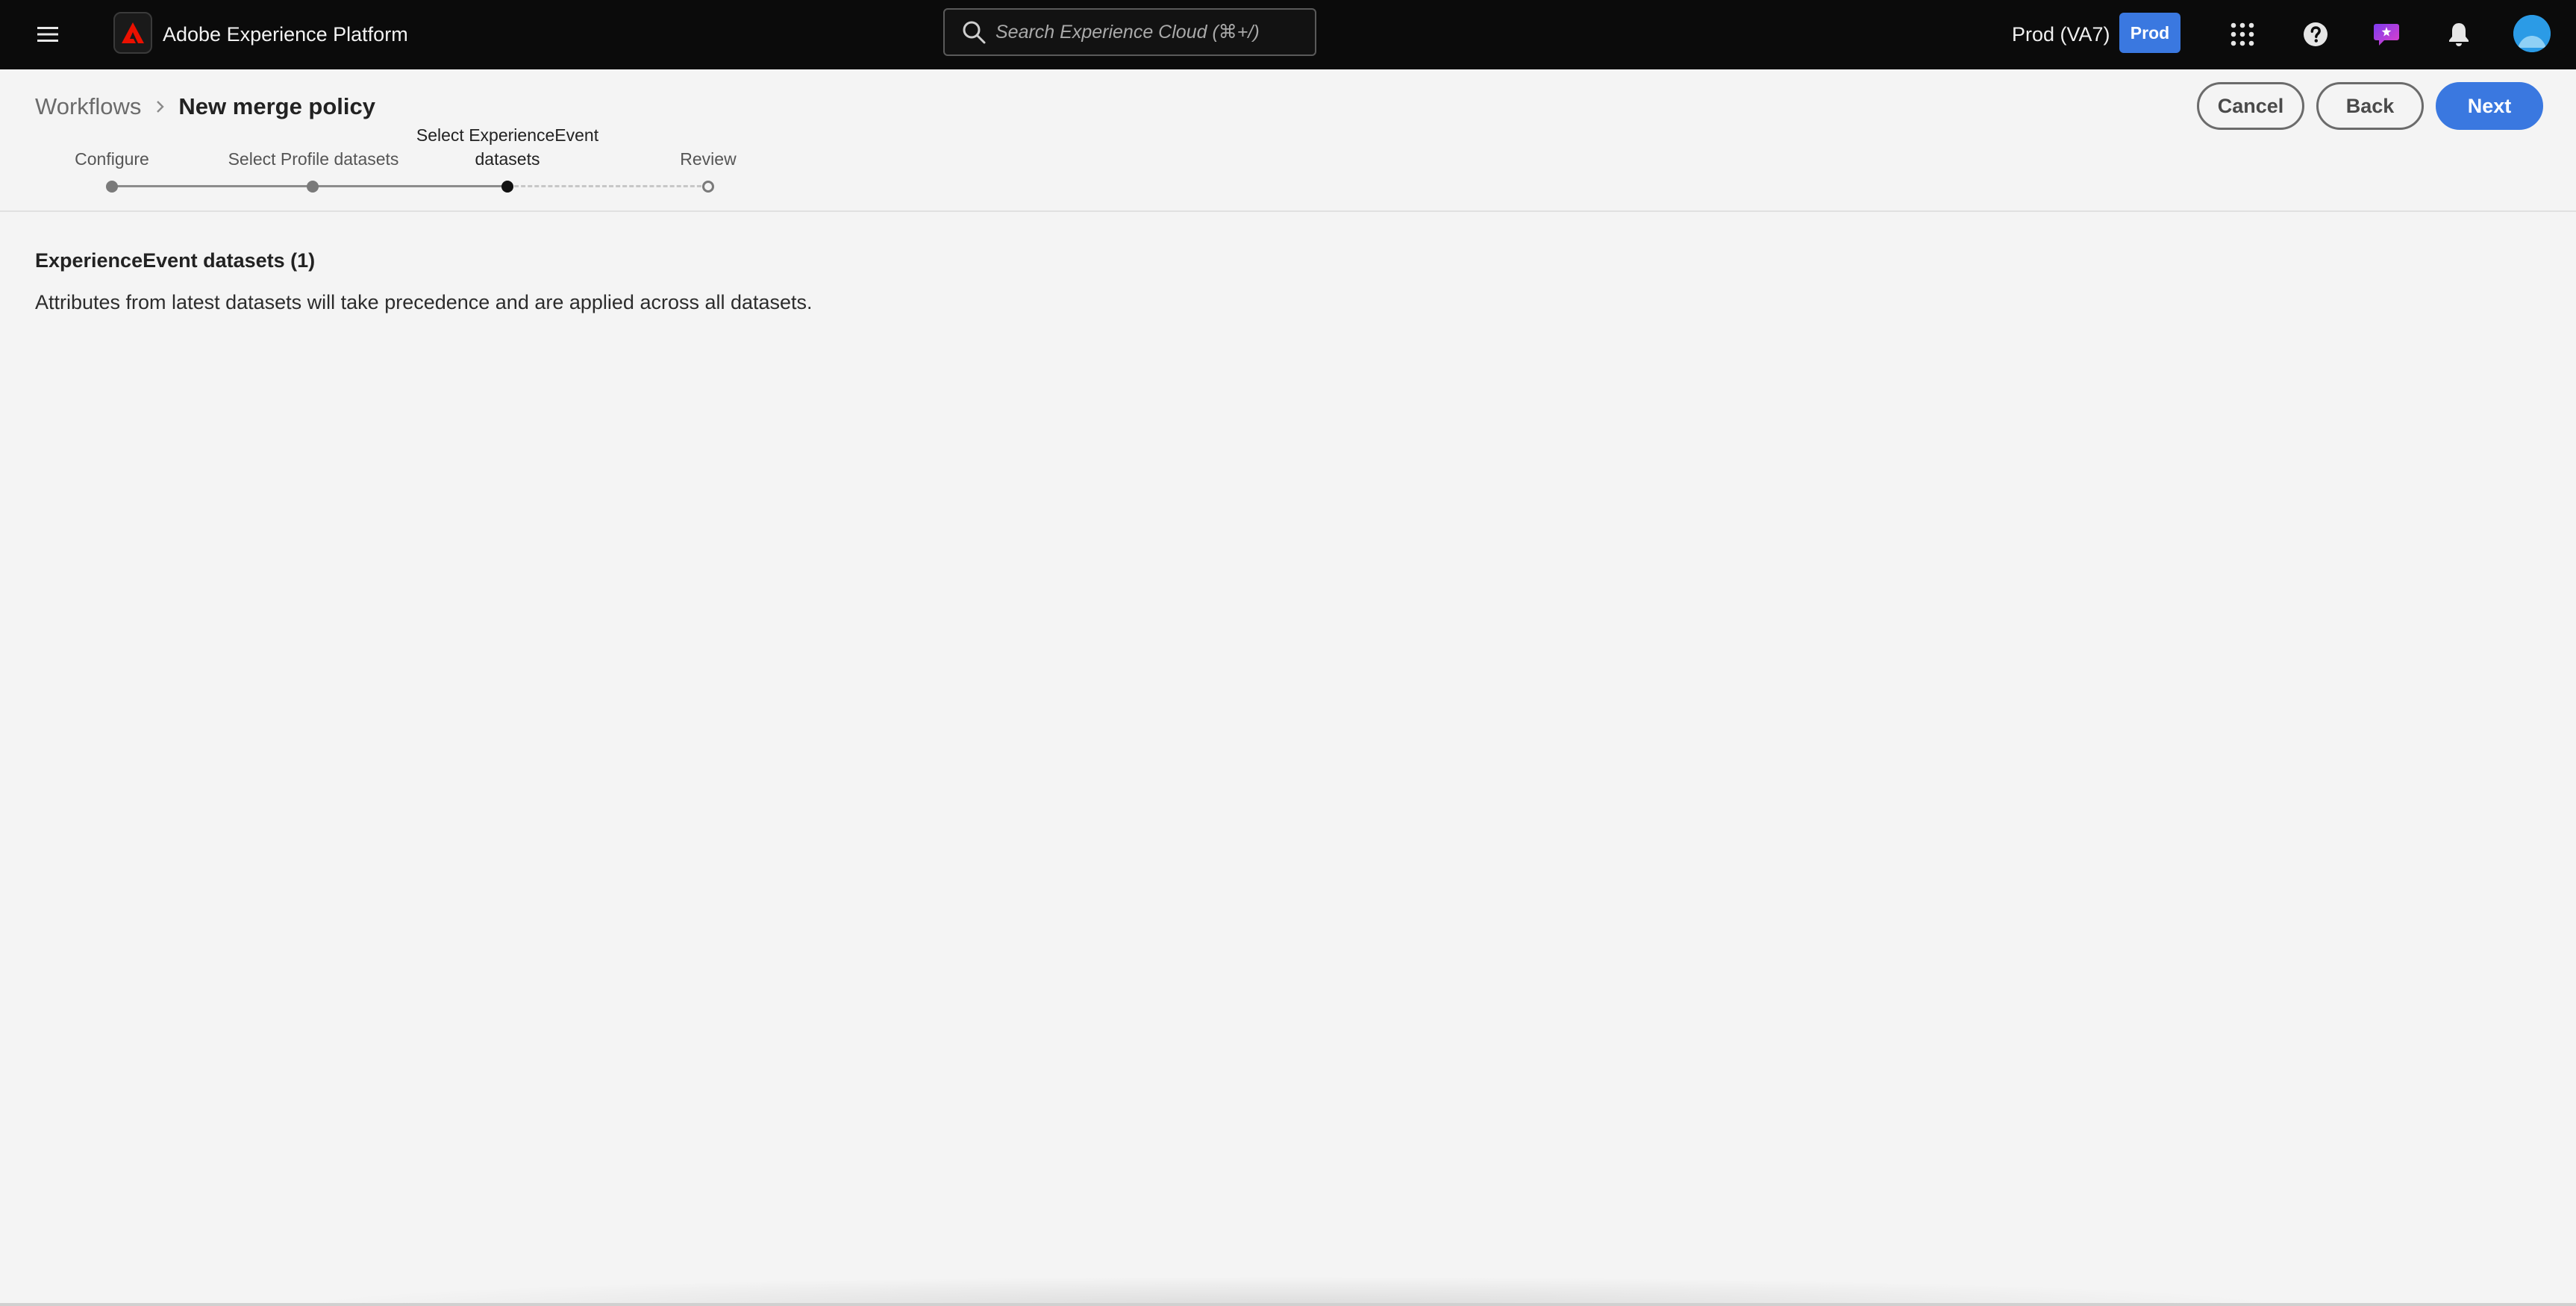 Image resolution: width=2576 pixels, height=1306 pixels. What do you see at coordinates (112, 159) in the screenshot?
I see `step-label-configure: Configure` at bounding box center [112, 159].